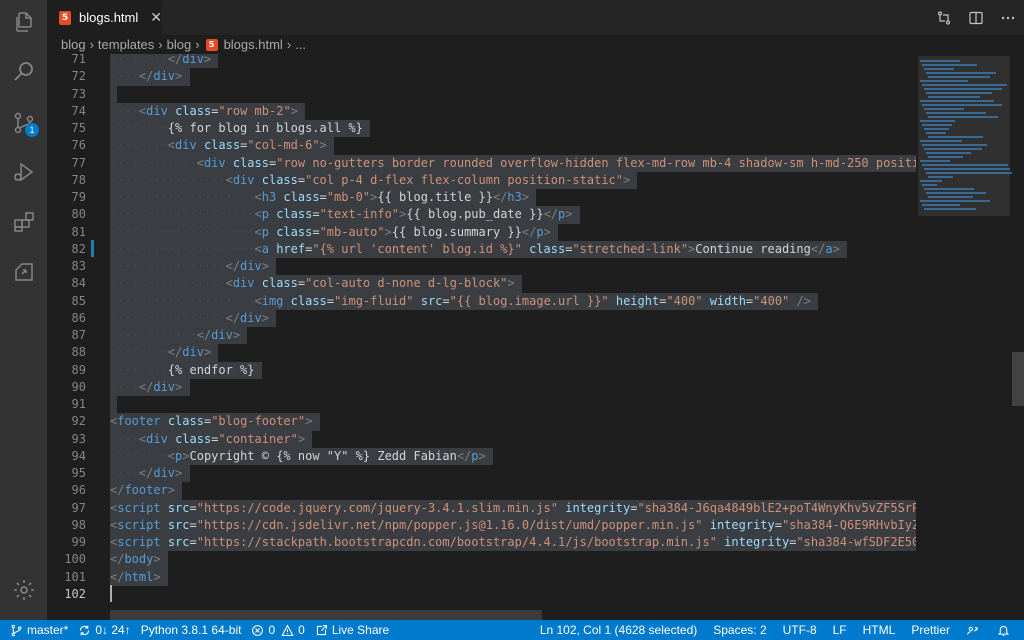  Describe the element at coordinates (208, 111) in the screenshot. I see `code-line: ····<div class="row mb-2">` at that location.